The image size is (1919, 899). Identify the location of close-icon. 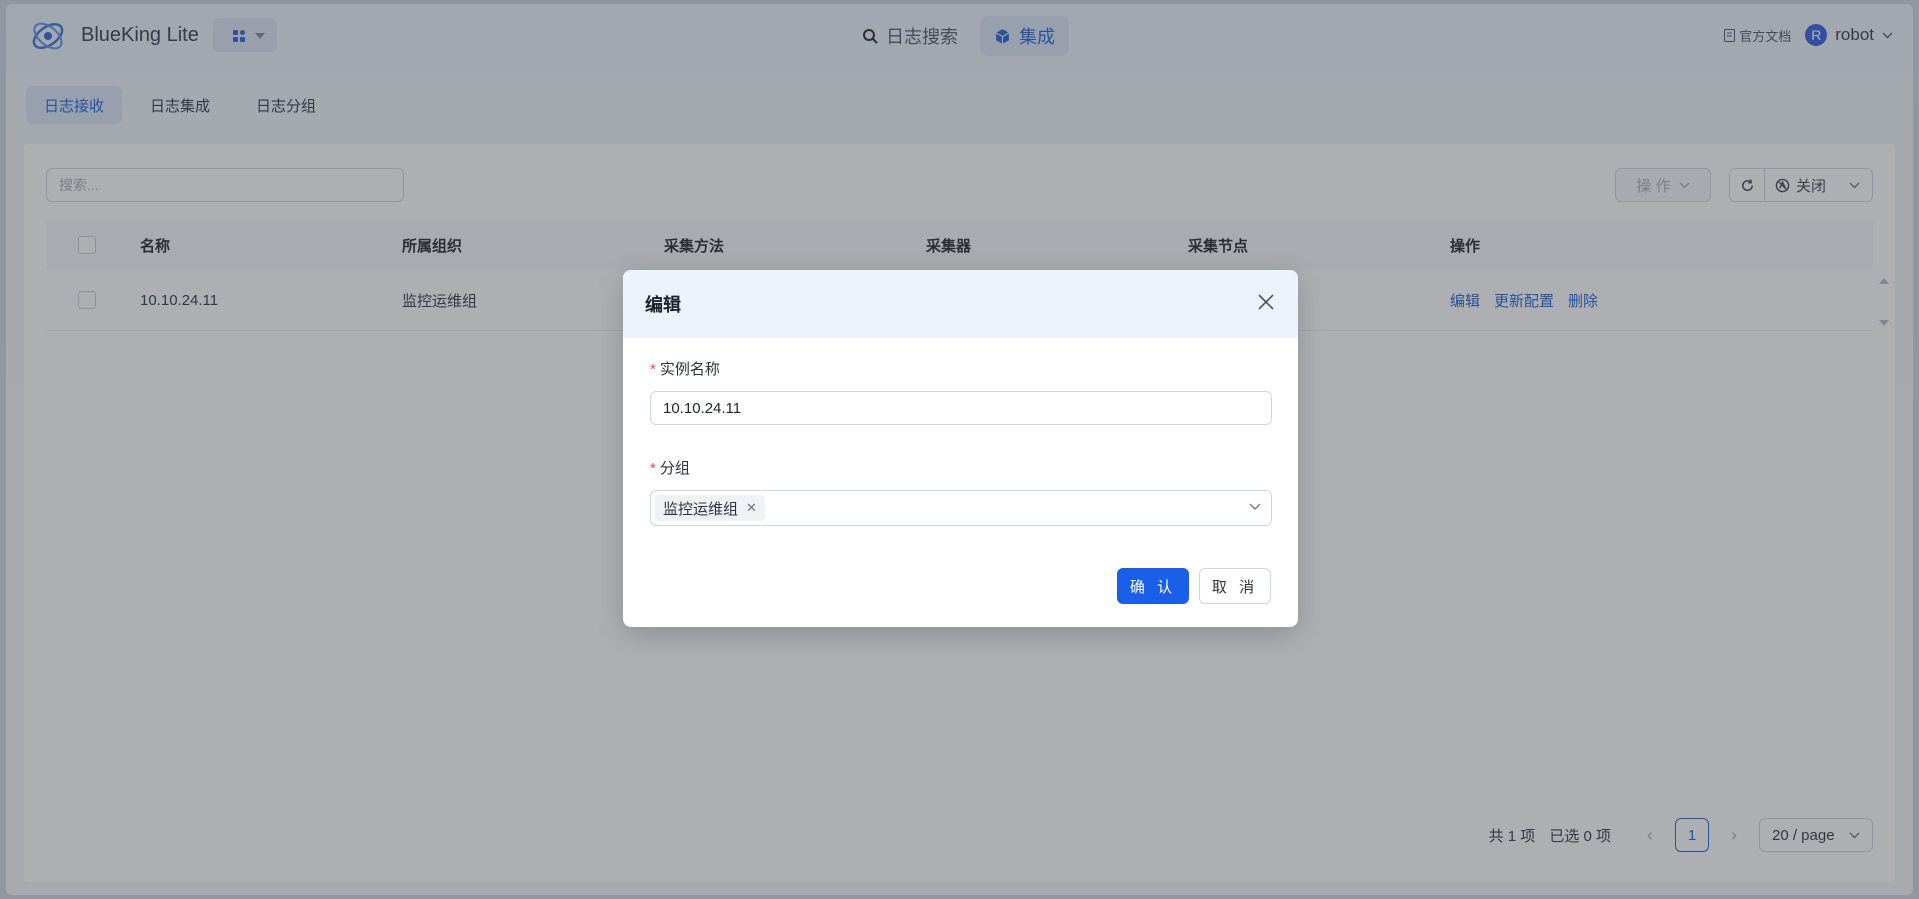
(1266, 302).